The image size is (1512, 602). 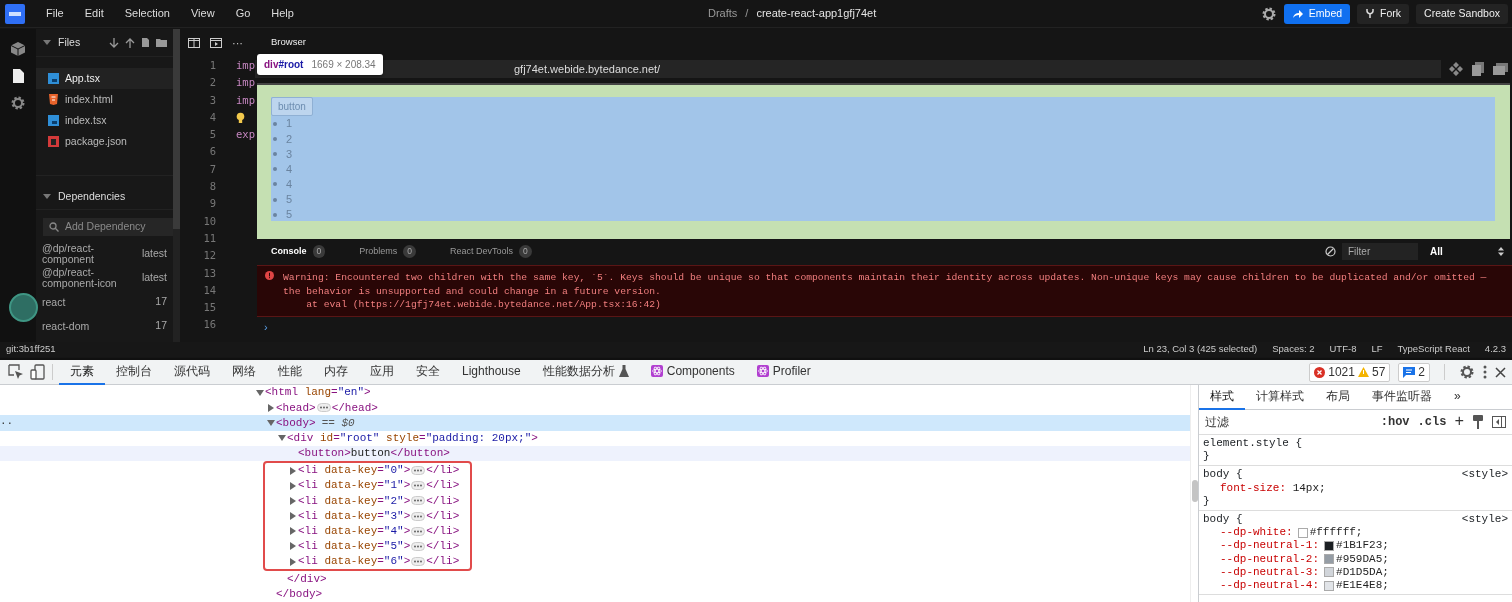 What do you see at coordinates (192, 372) in the screenshot?
I see `devtools-tab: 源代码` at bounding box center [192, 372].